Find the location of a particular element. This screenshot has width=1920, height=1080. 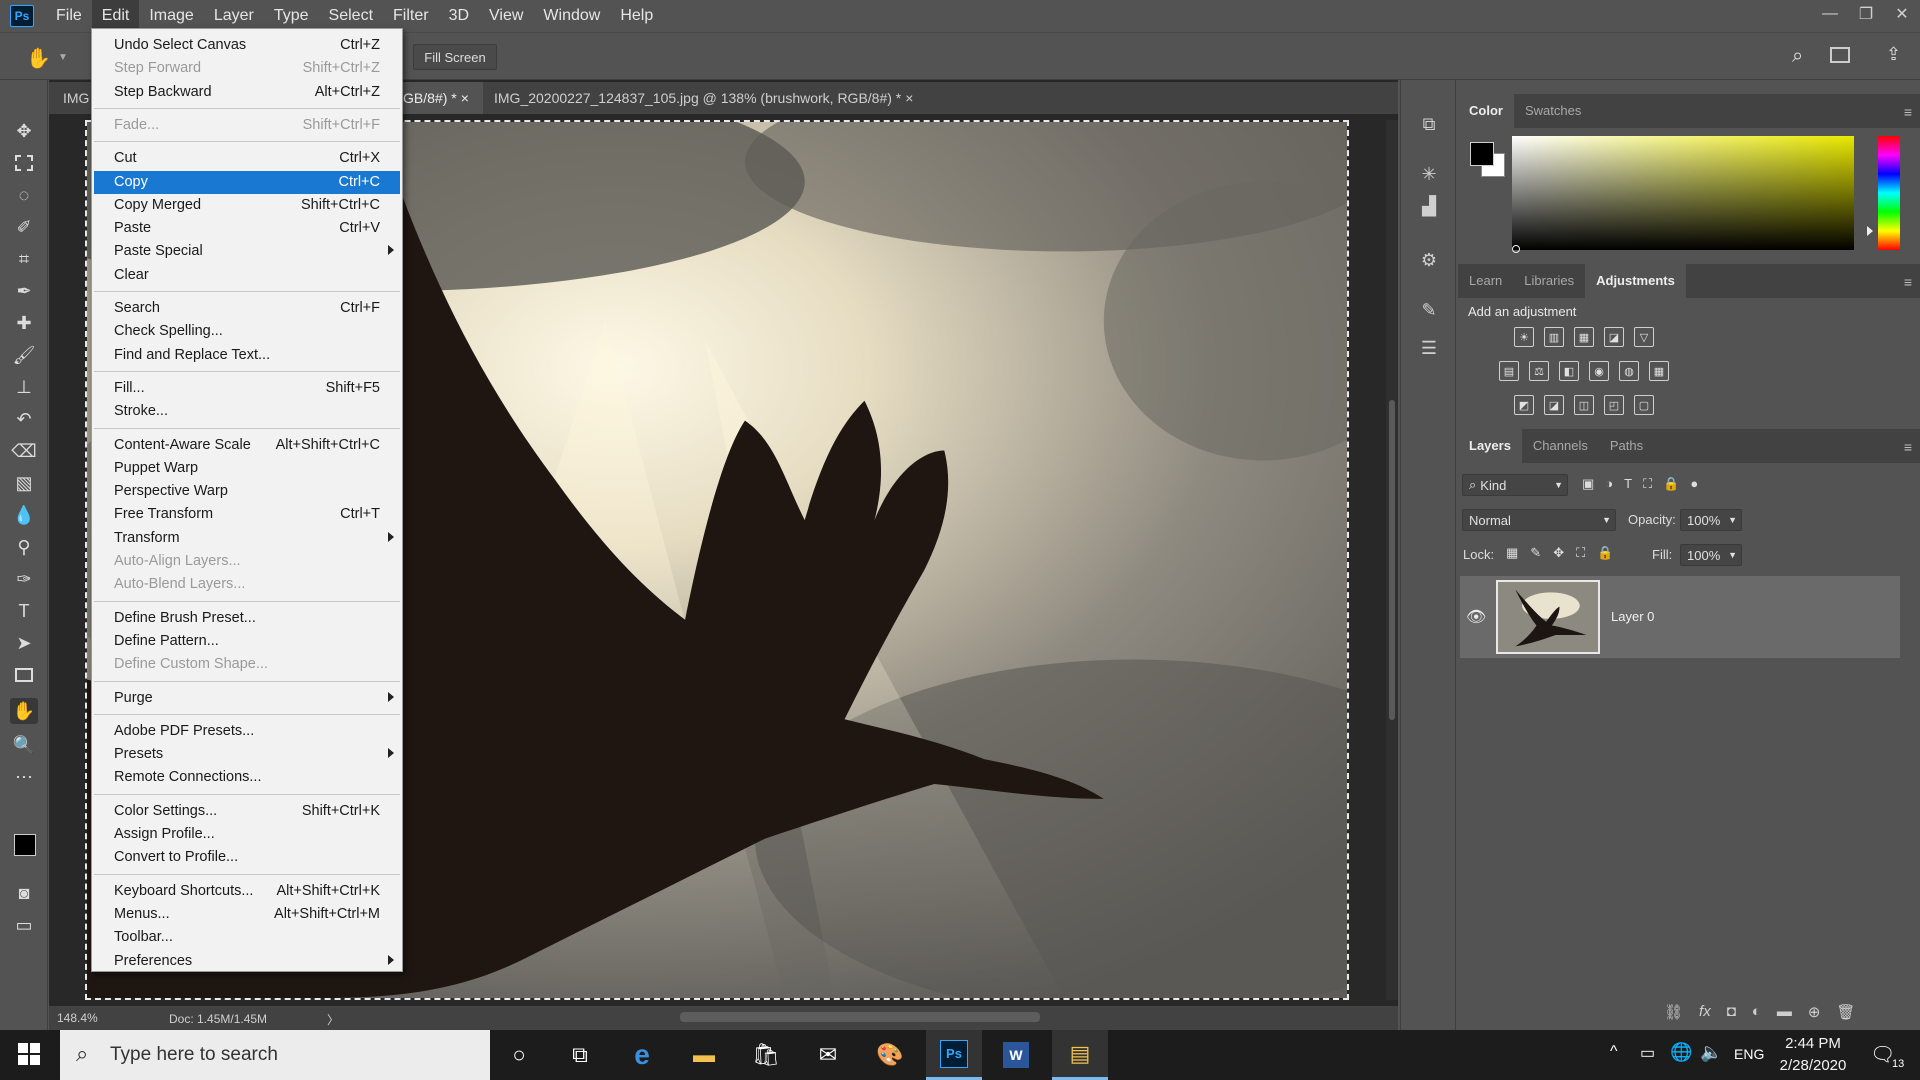

lock-all-icon: 🔒 is located at coordinates (1605, 553).